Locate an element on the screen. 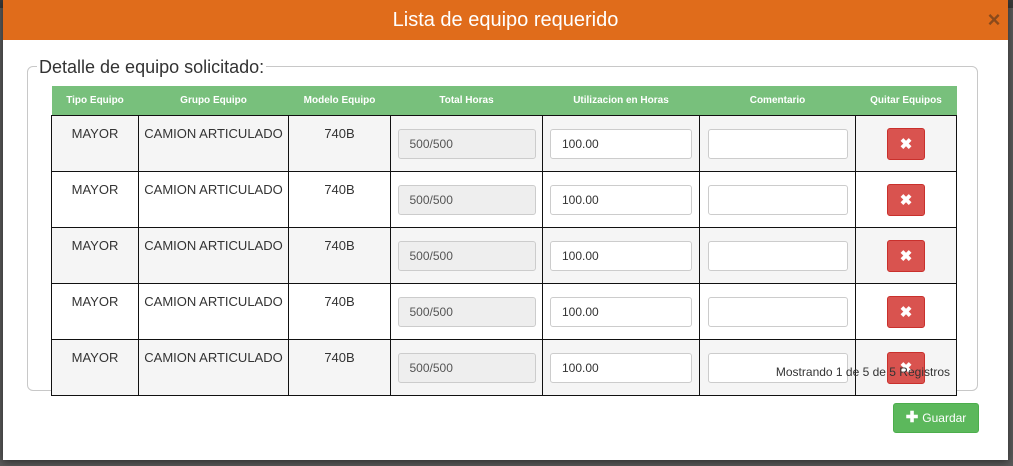 Image resolution: width=1013 pixels, height=466 pixels. column-header-comentario: Comentario is located at coordinates (777, 101).